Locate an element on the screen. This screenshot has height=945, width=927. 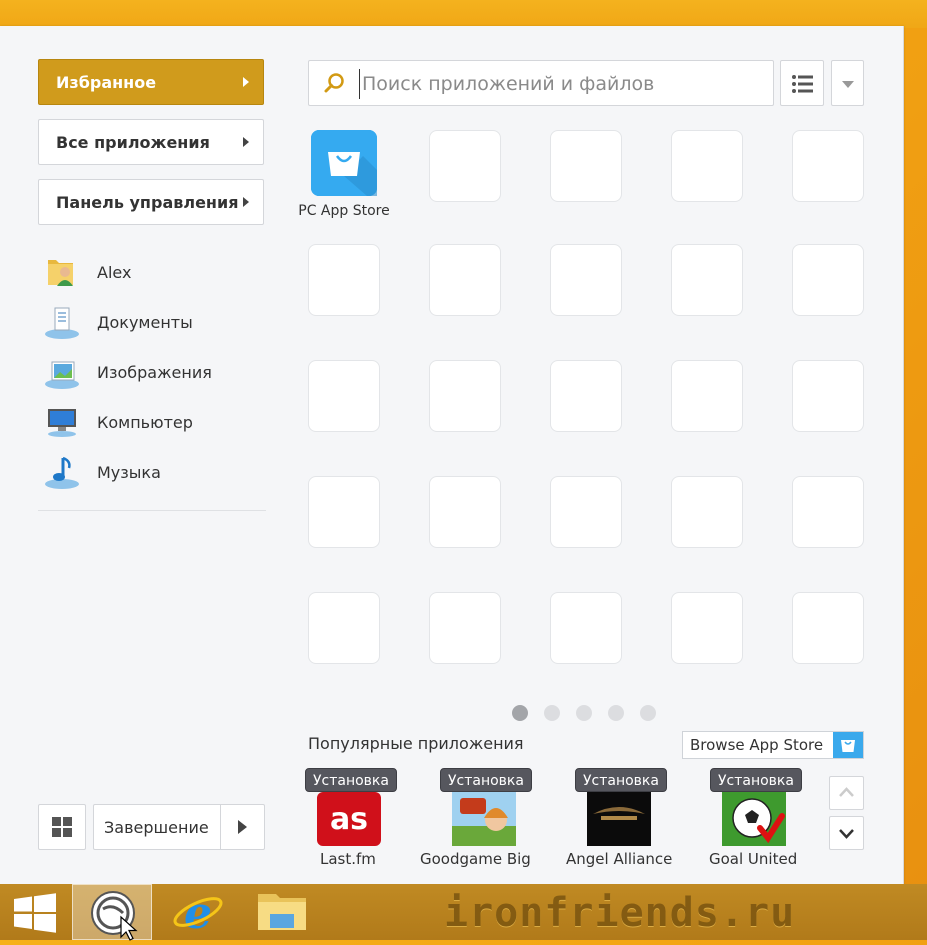
search-box is located at coordinates (541, 83).